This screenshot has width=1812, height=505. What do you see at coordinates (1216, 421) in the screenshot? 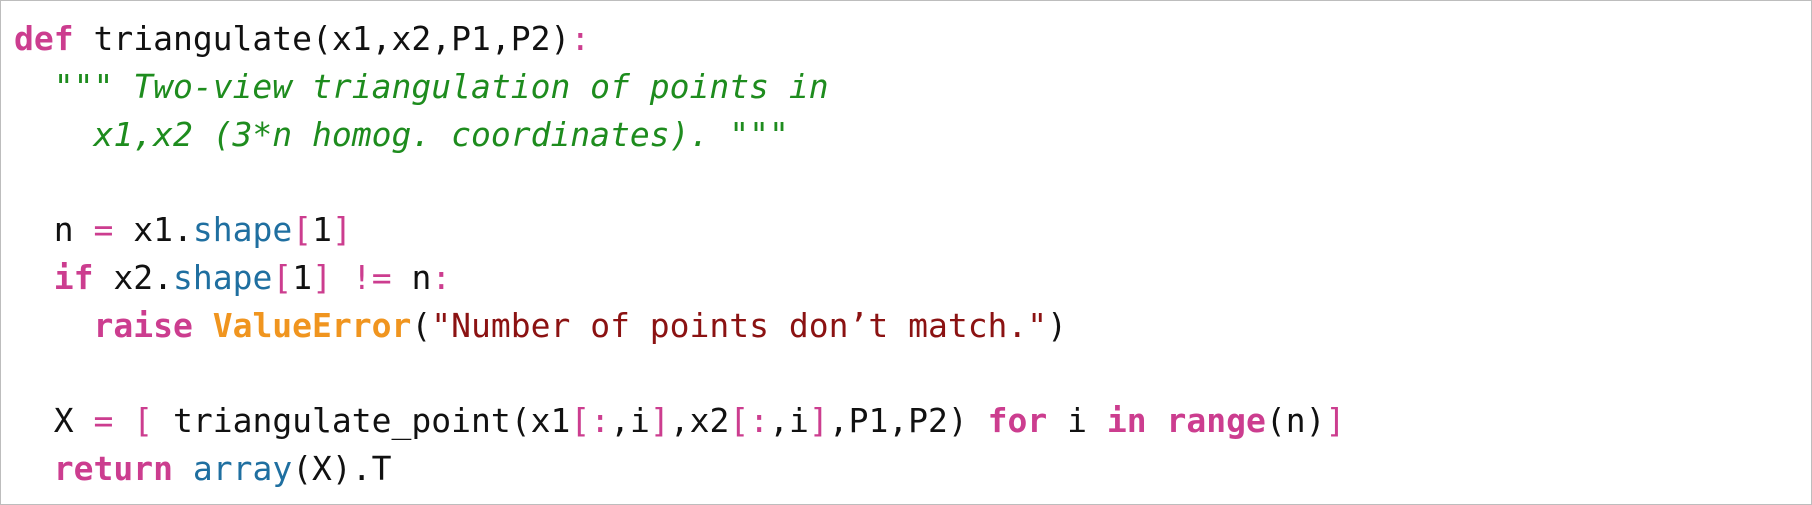
I see `code-token: range` at bounding box center [1216, 421].